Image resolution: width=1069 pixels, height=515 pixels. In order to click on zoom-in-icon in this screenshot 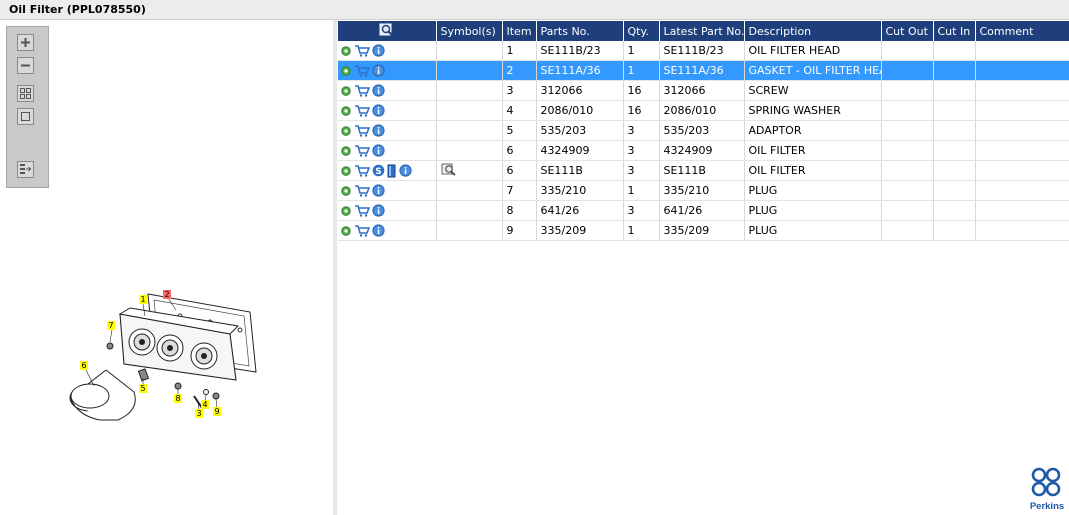, I will do `click(25, 42)`.